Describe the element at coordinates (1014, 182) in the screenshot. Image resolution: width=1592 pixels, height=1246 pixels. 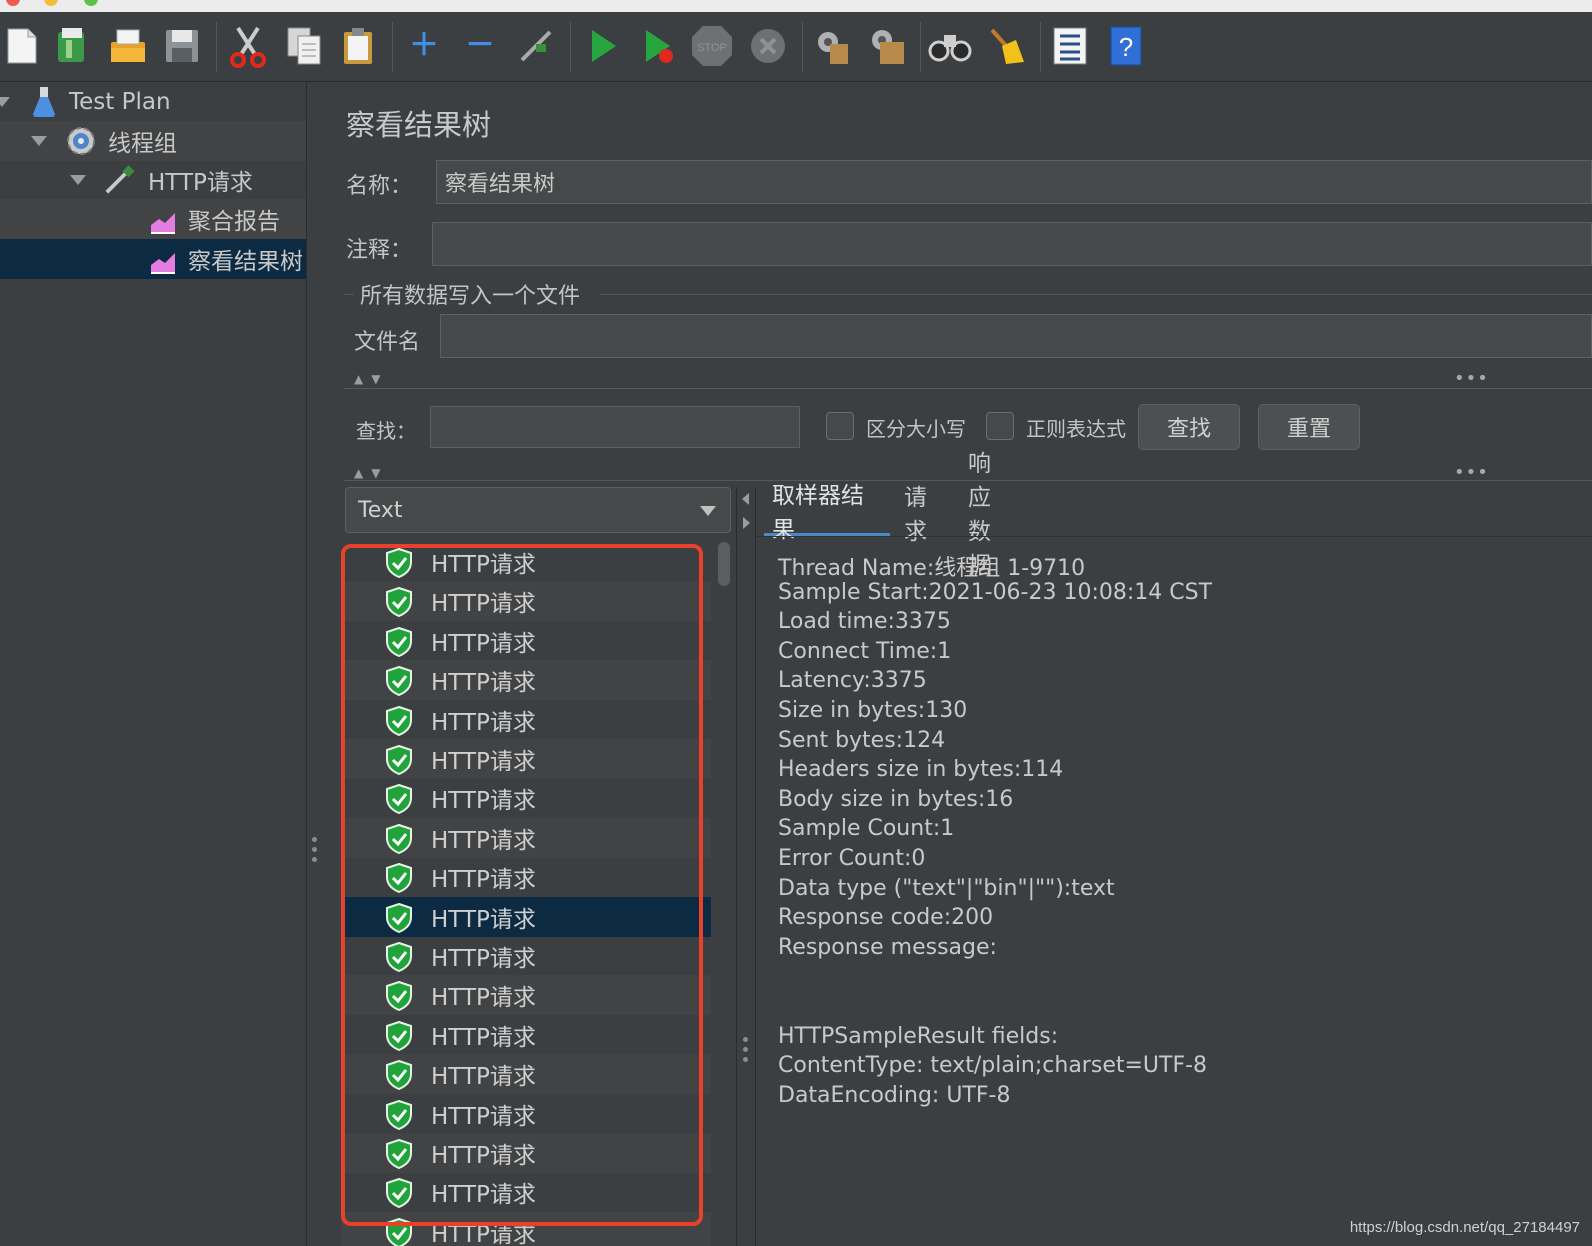
I see `name-field: 察看结果树` at that location.